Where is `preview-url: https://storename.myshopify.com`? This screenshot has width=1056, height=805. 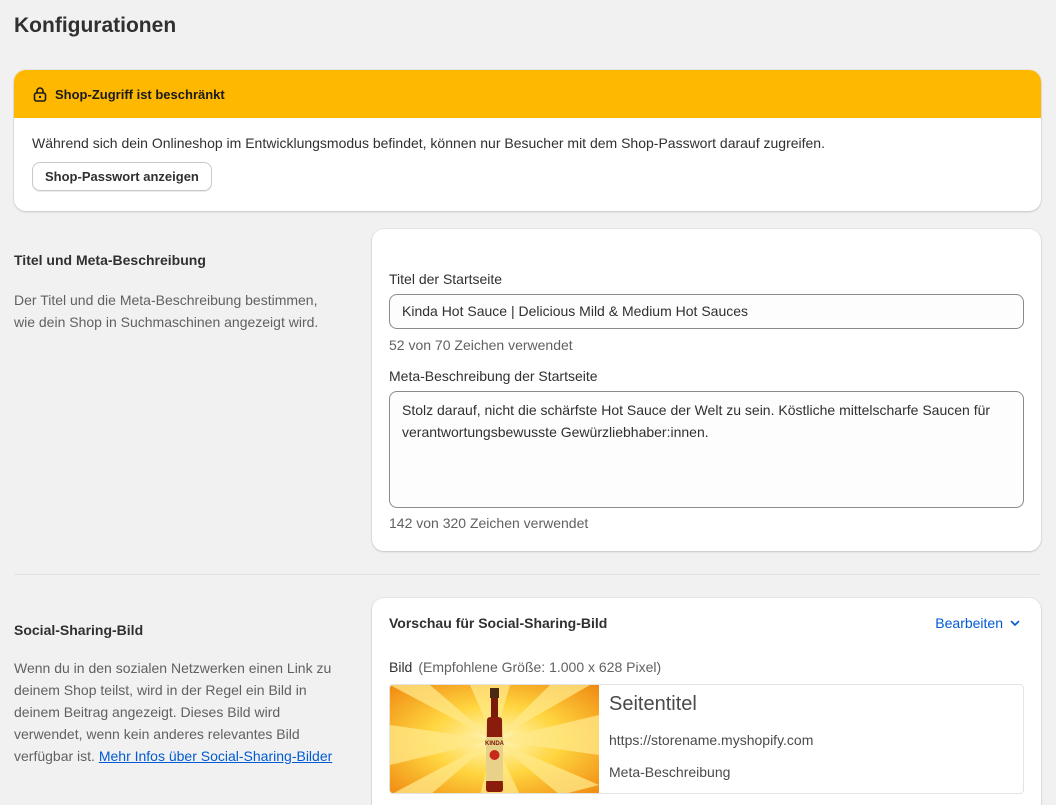
preview-url: https://storename.myshopify.com is located at coordinates (711, 740).